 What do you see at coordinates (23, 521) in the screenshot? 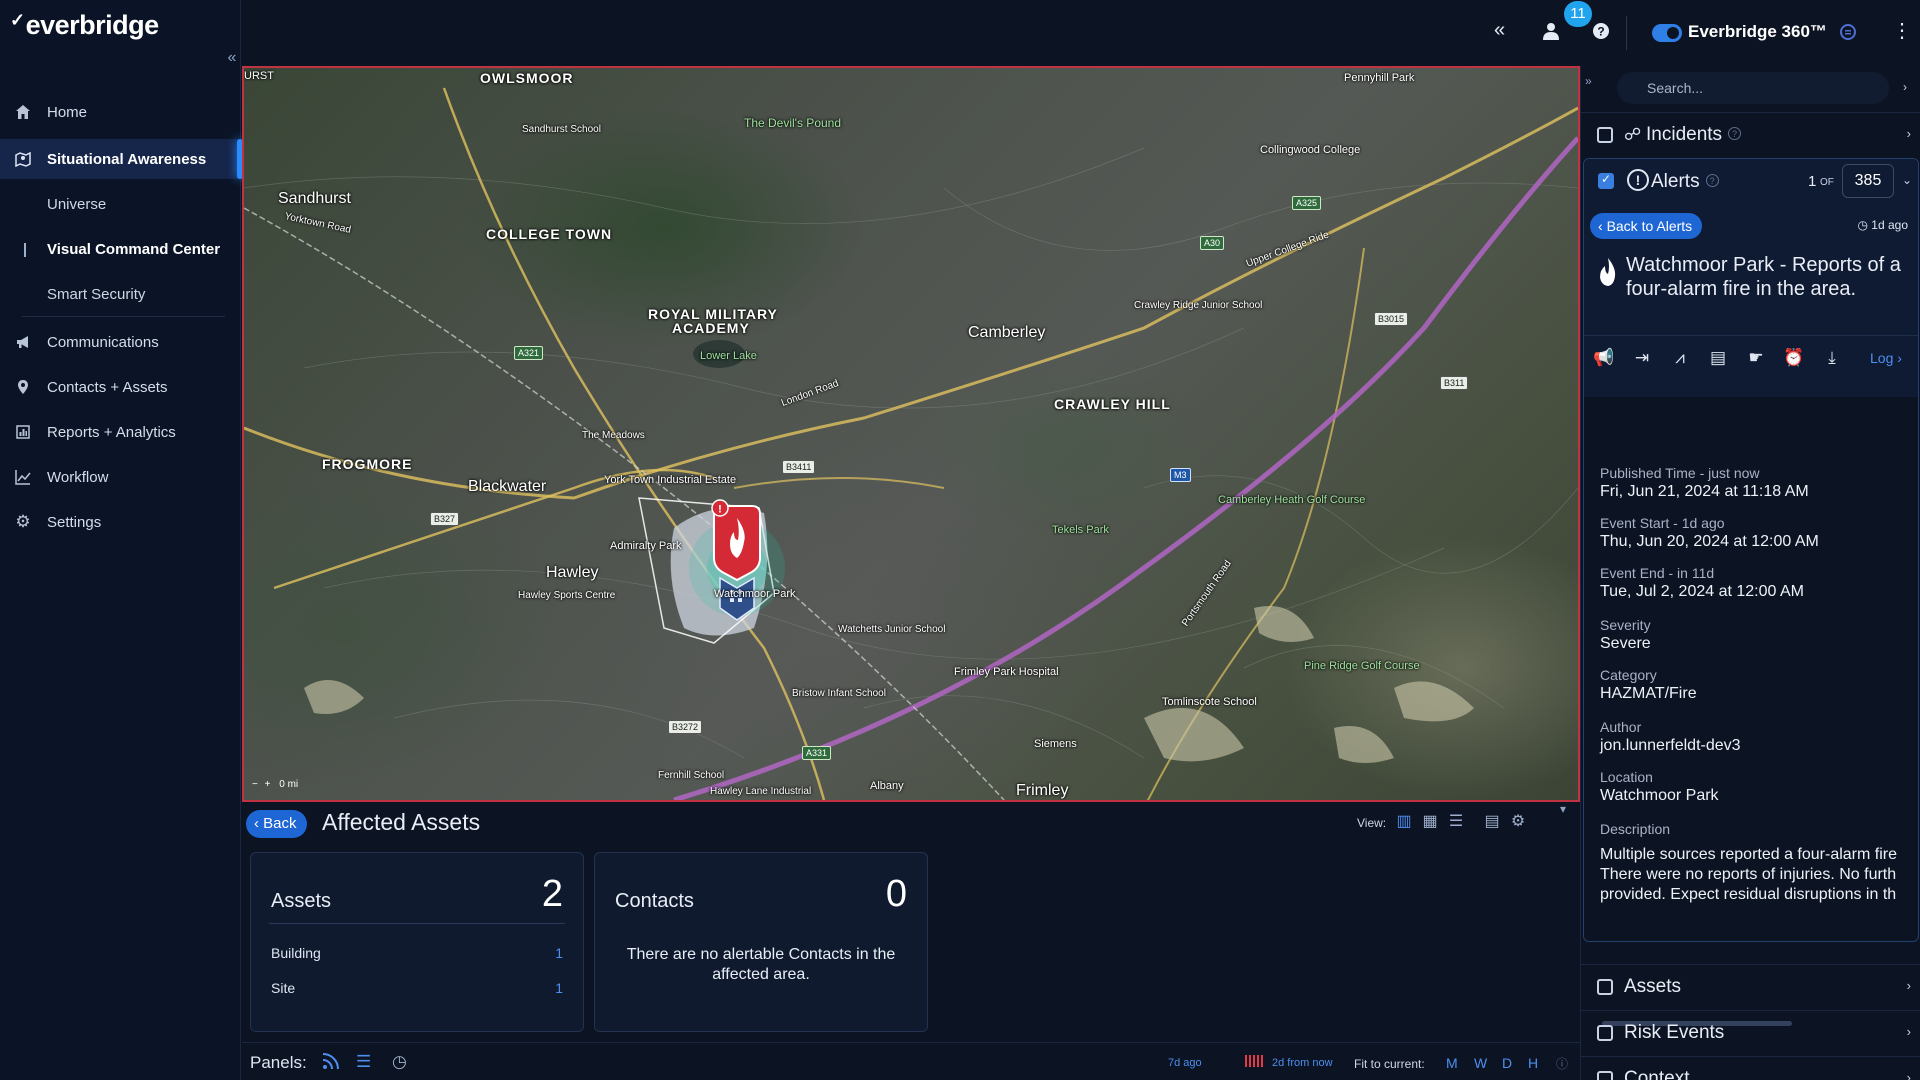
I see `gear-icon: ⚙` at bounding box center [23, 521].